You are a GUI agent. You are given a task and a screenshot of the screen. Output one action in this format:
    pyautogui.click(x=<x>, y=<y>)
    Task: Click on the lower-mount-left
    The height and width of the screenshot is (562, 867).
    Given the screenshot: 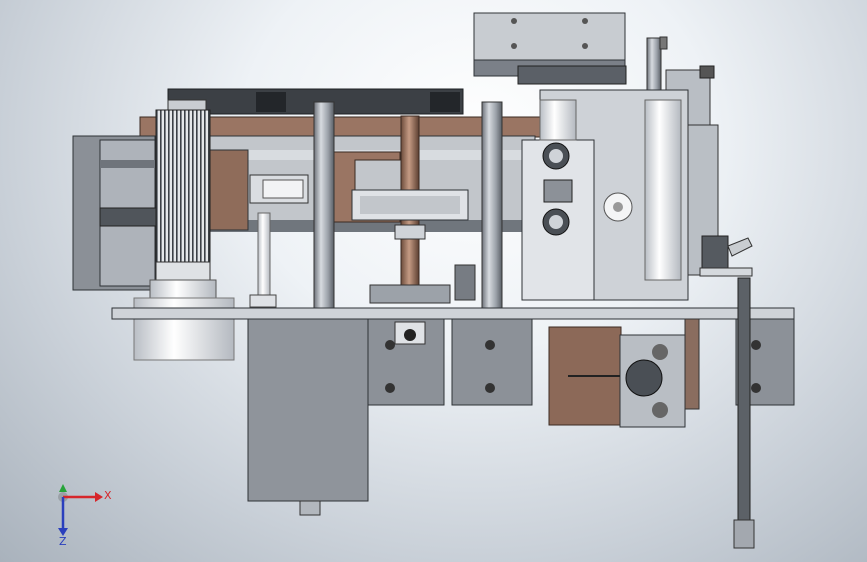 What is the action you would take?
    pyautogui.click(x=406, y=362)
    